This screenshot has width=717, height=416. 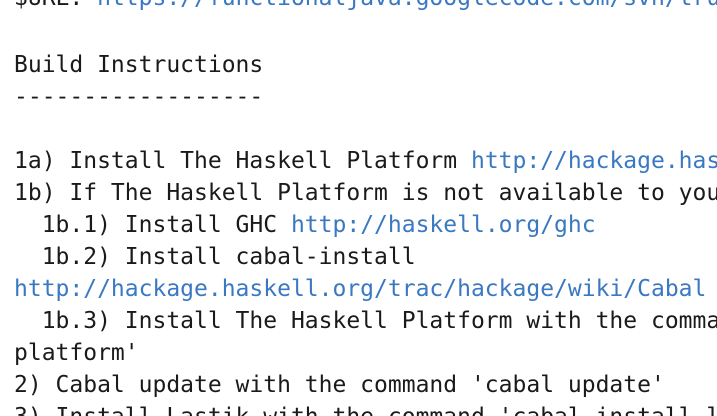 I want to click on step-1b1-line: 1b.1) Install GHC http://haskell.org/ghc, so click(x=305, y=225).